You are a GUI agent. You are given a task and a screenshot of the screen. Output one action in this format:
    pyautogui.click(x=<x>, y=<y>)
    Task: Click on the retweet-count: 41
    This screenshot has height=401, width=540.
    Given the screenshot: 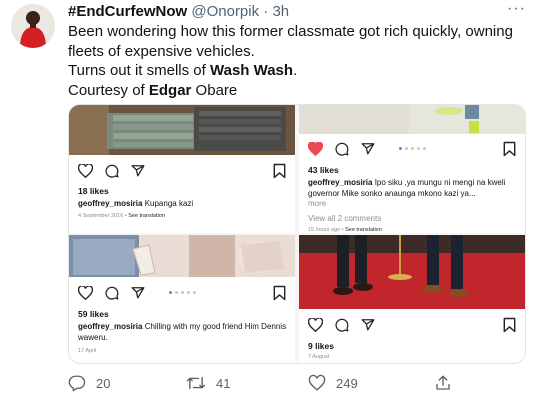 What is the action you would take?
    pyautogui.click(x=223, y=383)
    